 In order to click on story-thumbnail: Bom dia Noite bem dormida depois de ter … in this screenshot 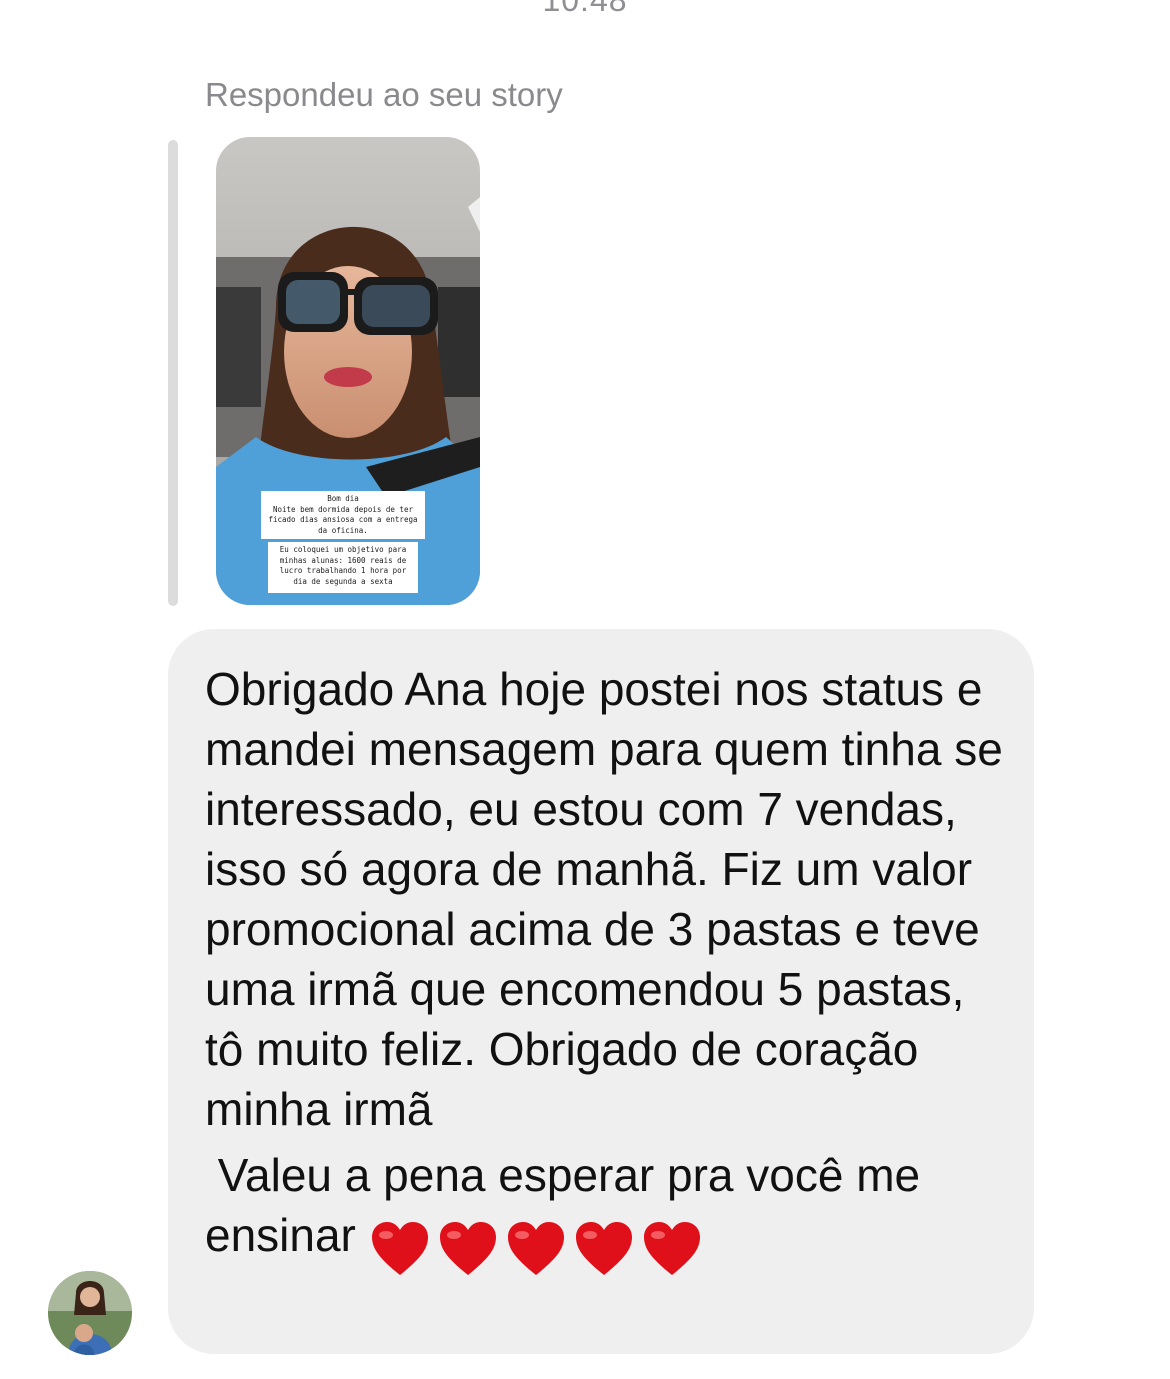, I will do `click(348, 371)`.